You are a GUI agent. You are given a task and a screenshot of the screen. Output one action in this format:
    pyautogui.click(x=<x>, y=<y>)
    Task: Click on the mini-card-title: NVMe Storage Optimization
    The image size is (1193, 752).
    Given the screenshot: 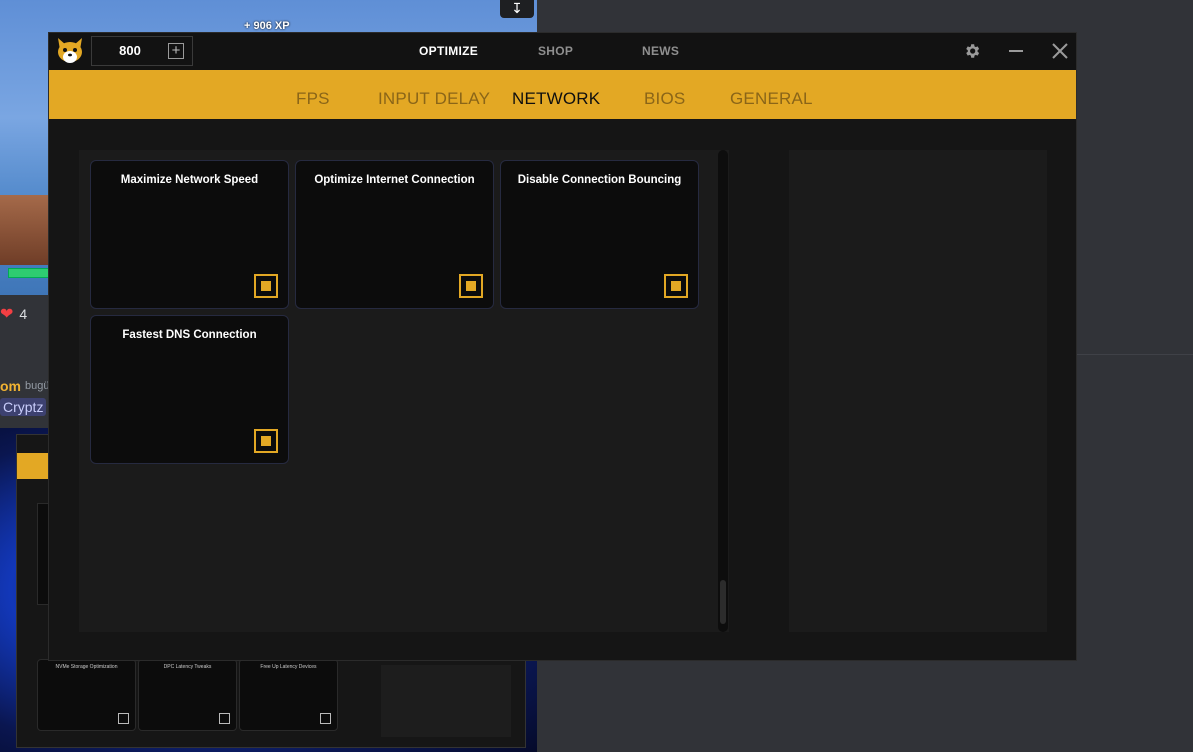 What is the action you would take?
    pyautogui.click(x=86, y=667)
    